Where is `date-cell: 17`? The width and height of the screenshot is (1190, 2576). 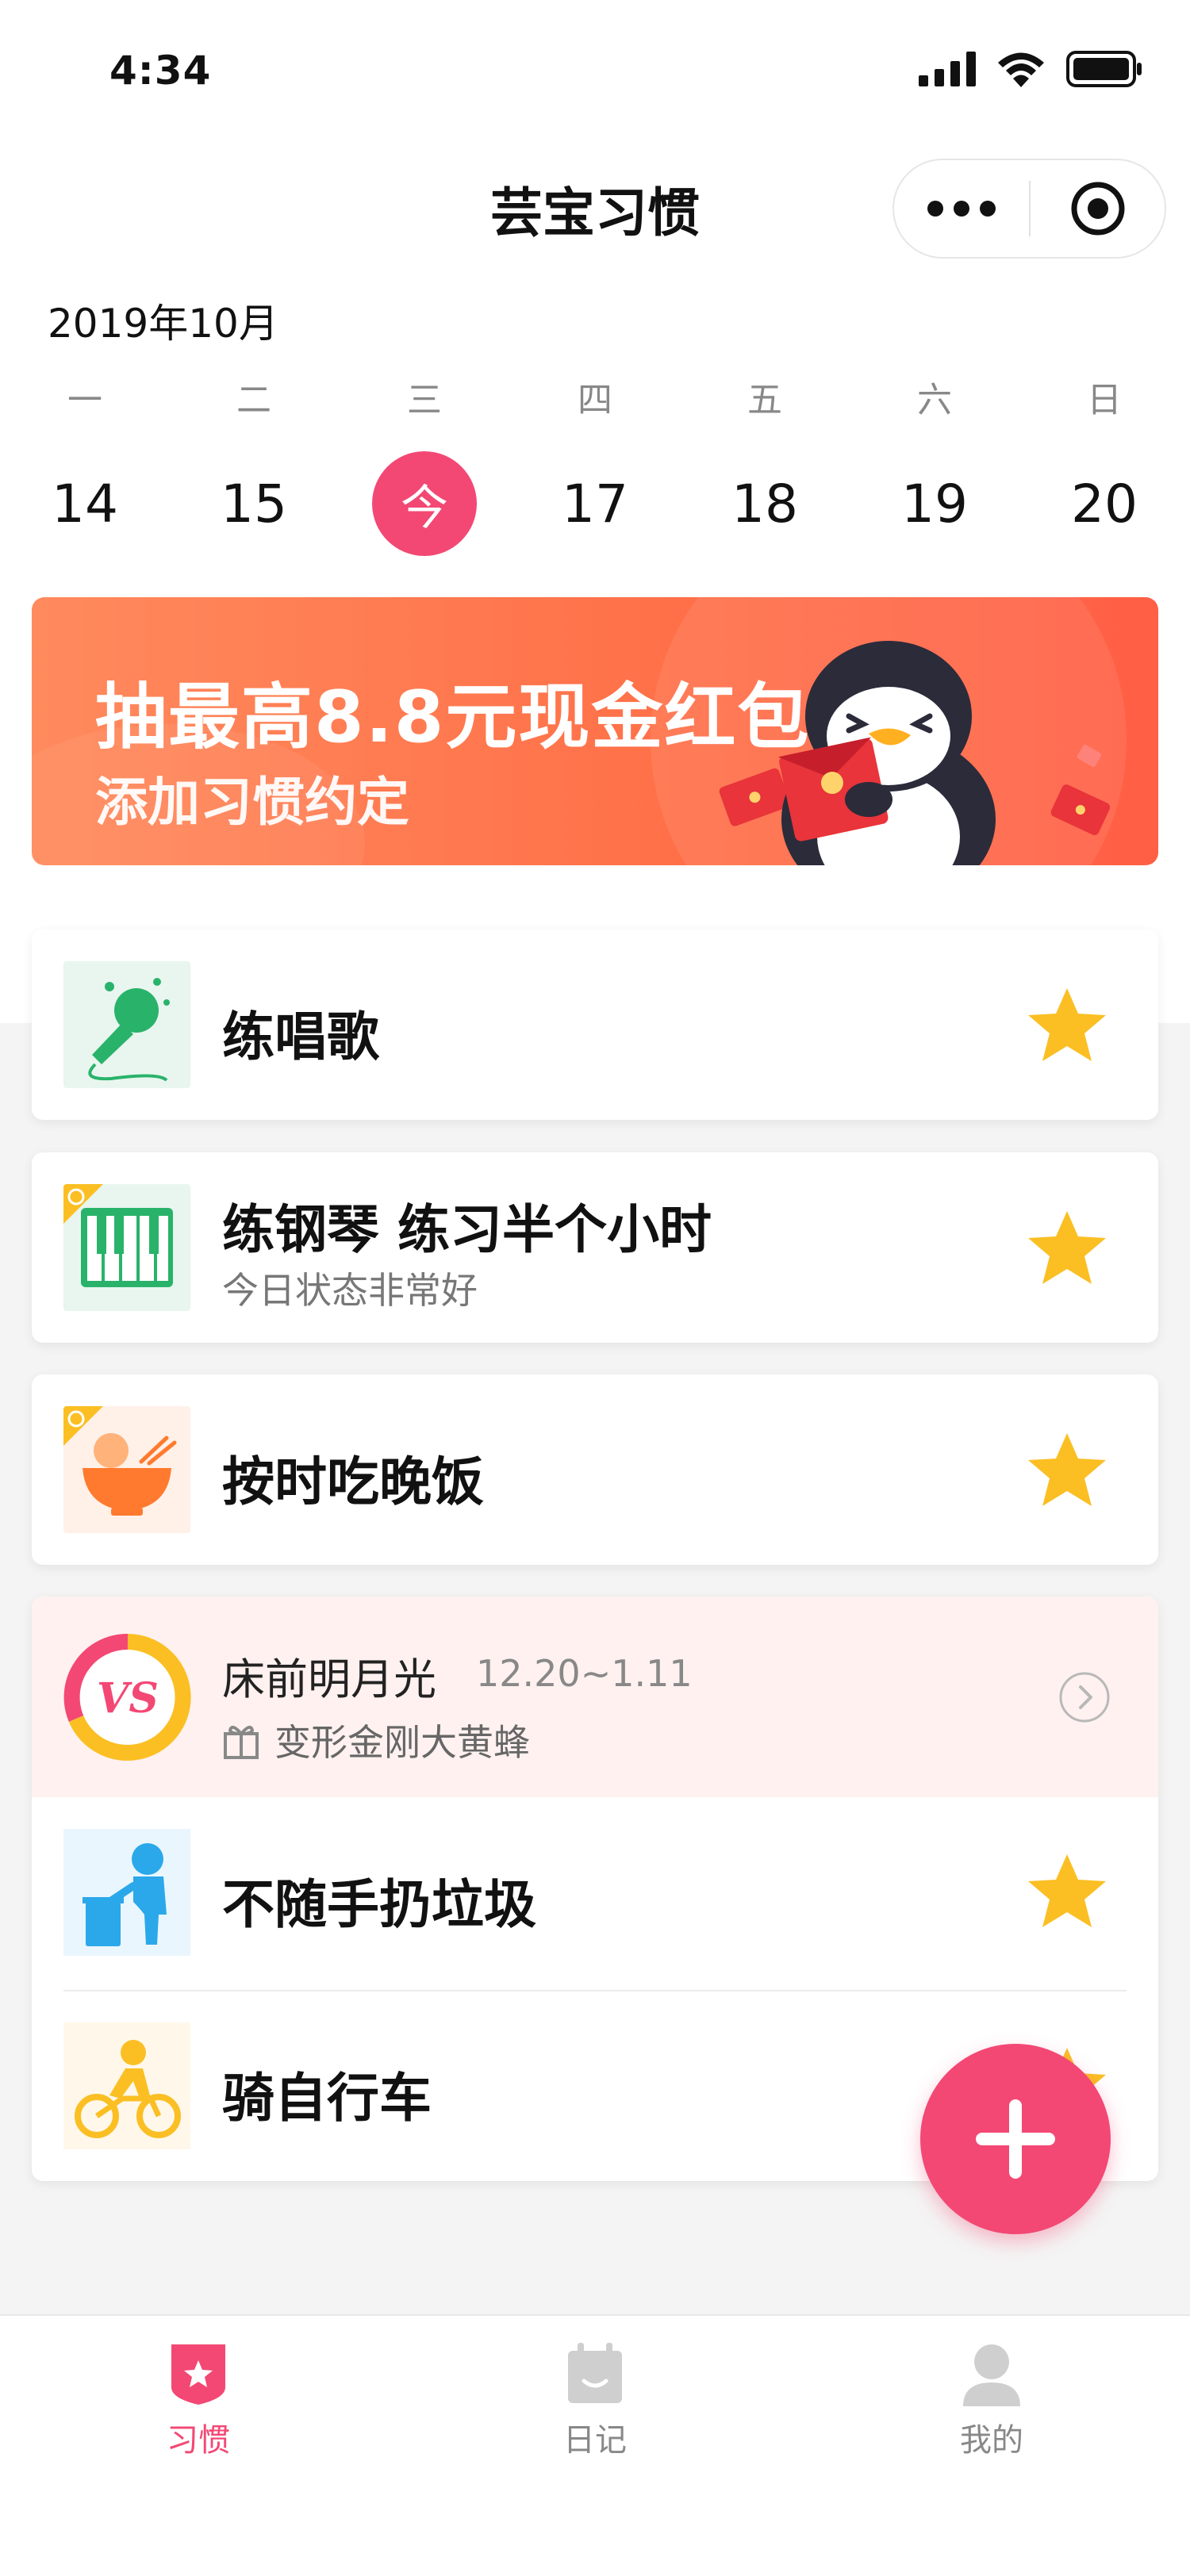 date-cell: 17 is located at coordinates (595, 503).